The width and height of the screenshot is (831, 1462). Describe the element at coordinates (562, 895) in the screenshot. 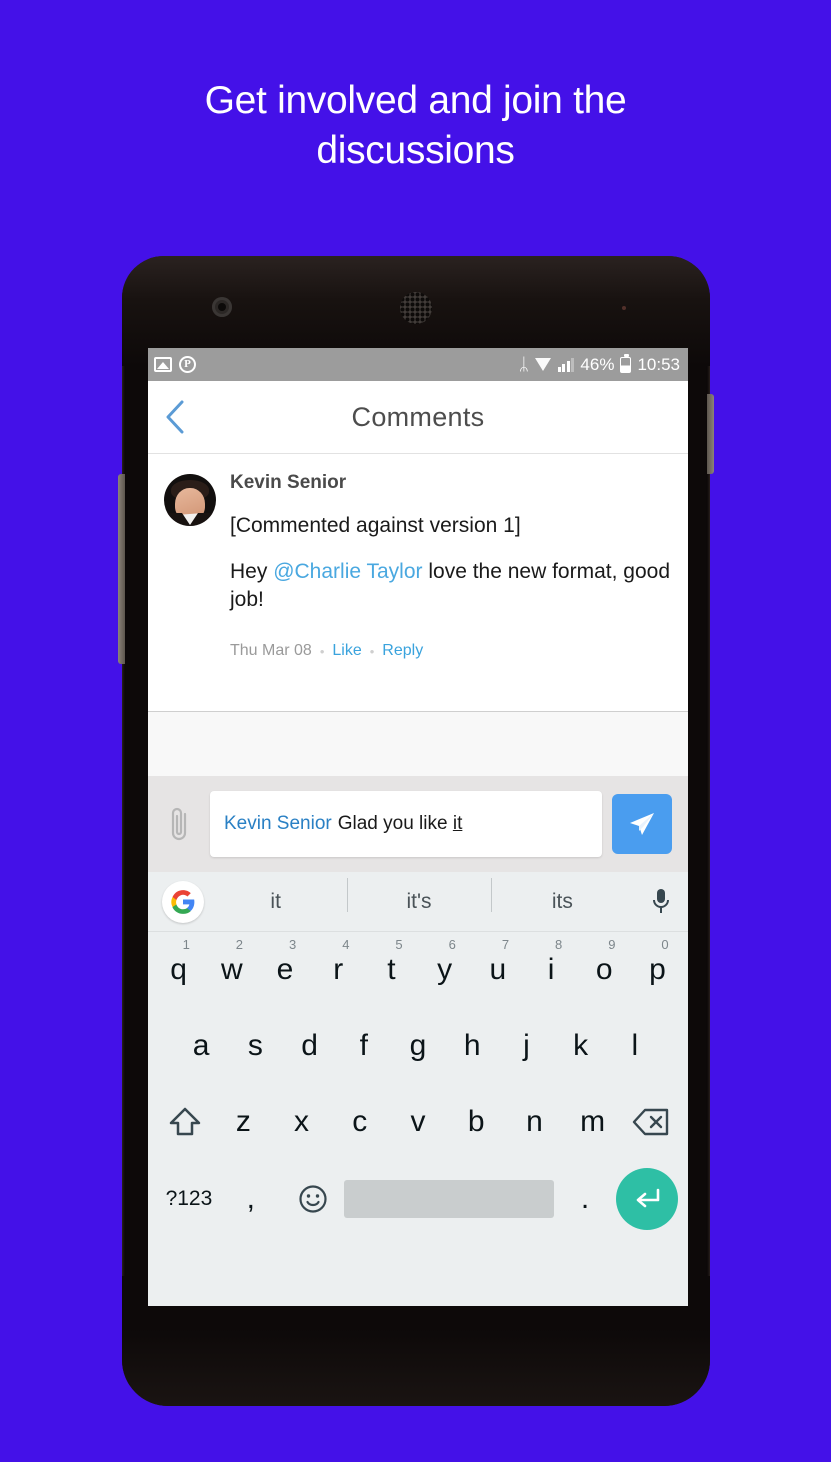

I see `suggestion-3: its` at that location.